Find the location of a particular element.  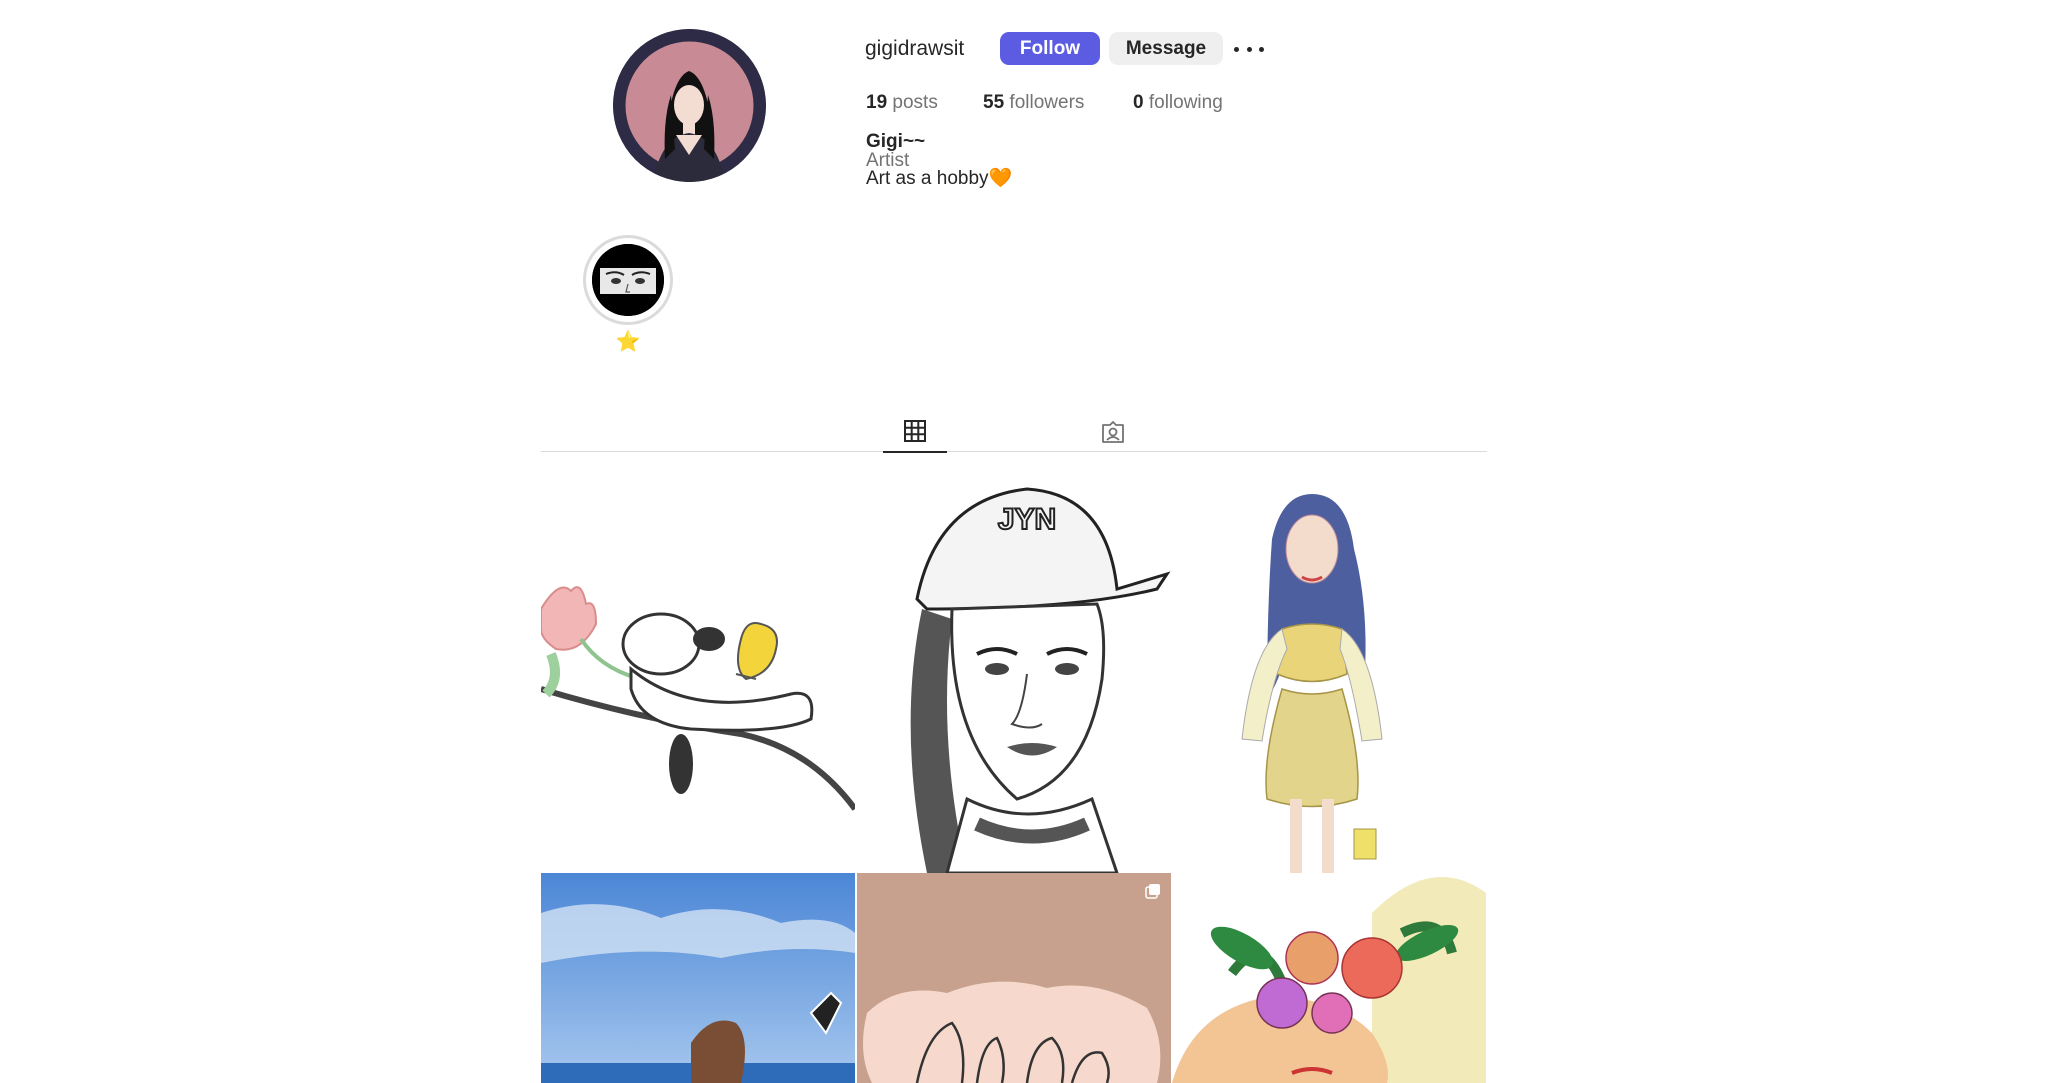

post-image: JYN is located at coordinates (1014, 676).